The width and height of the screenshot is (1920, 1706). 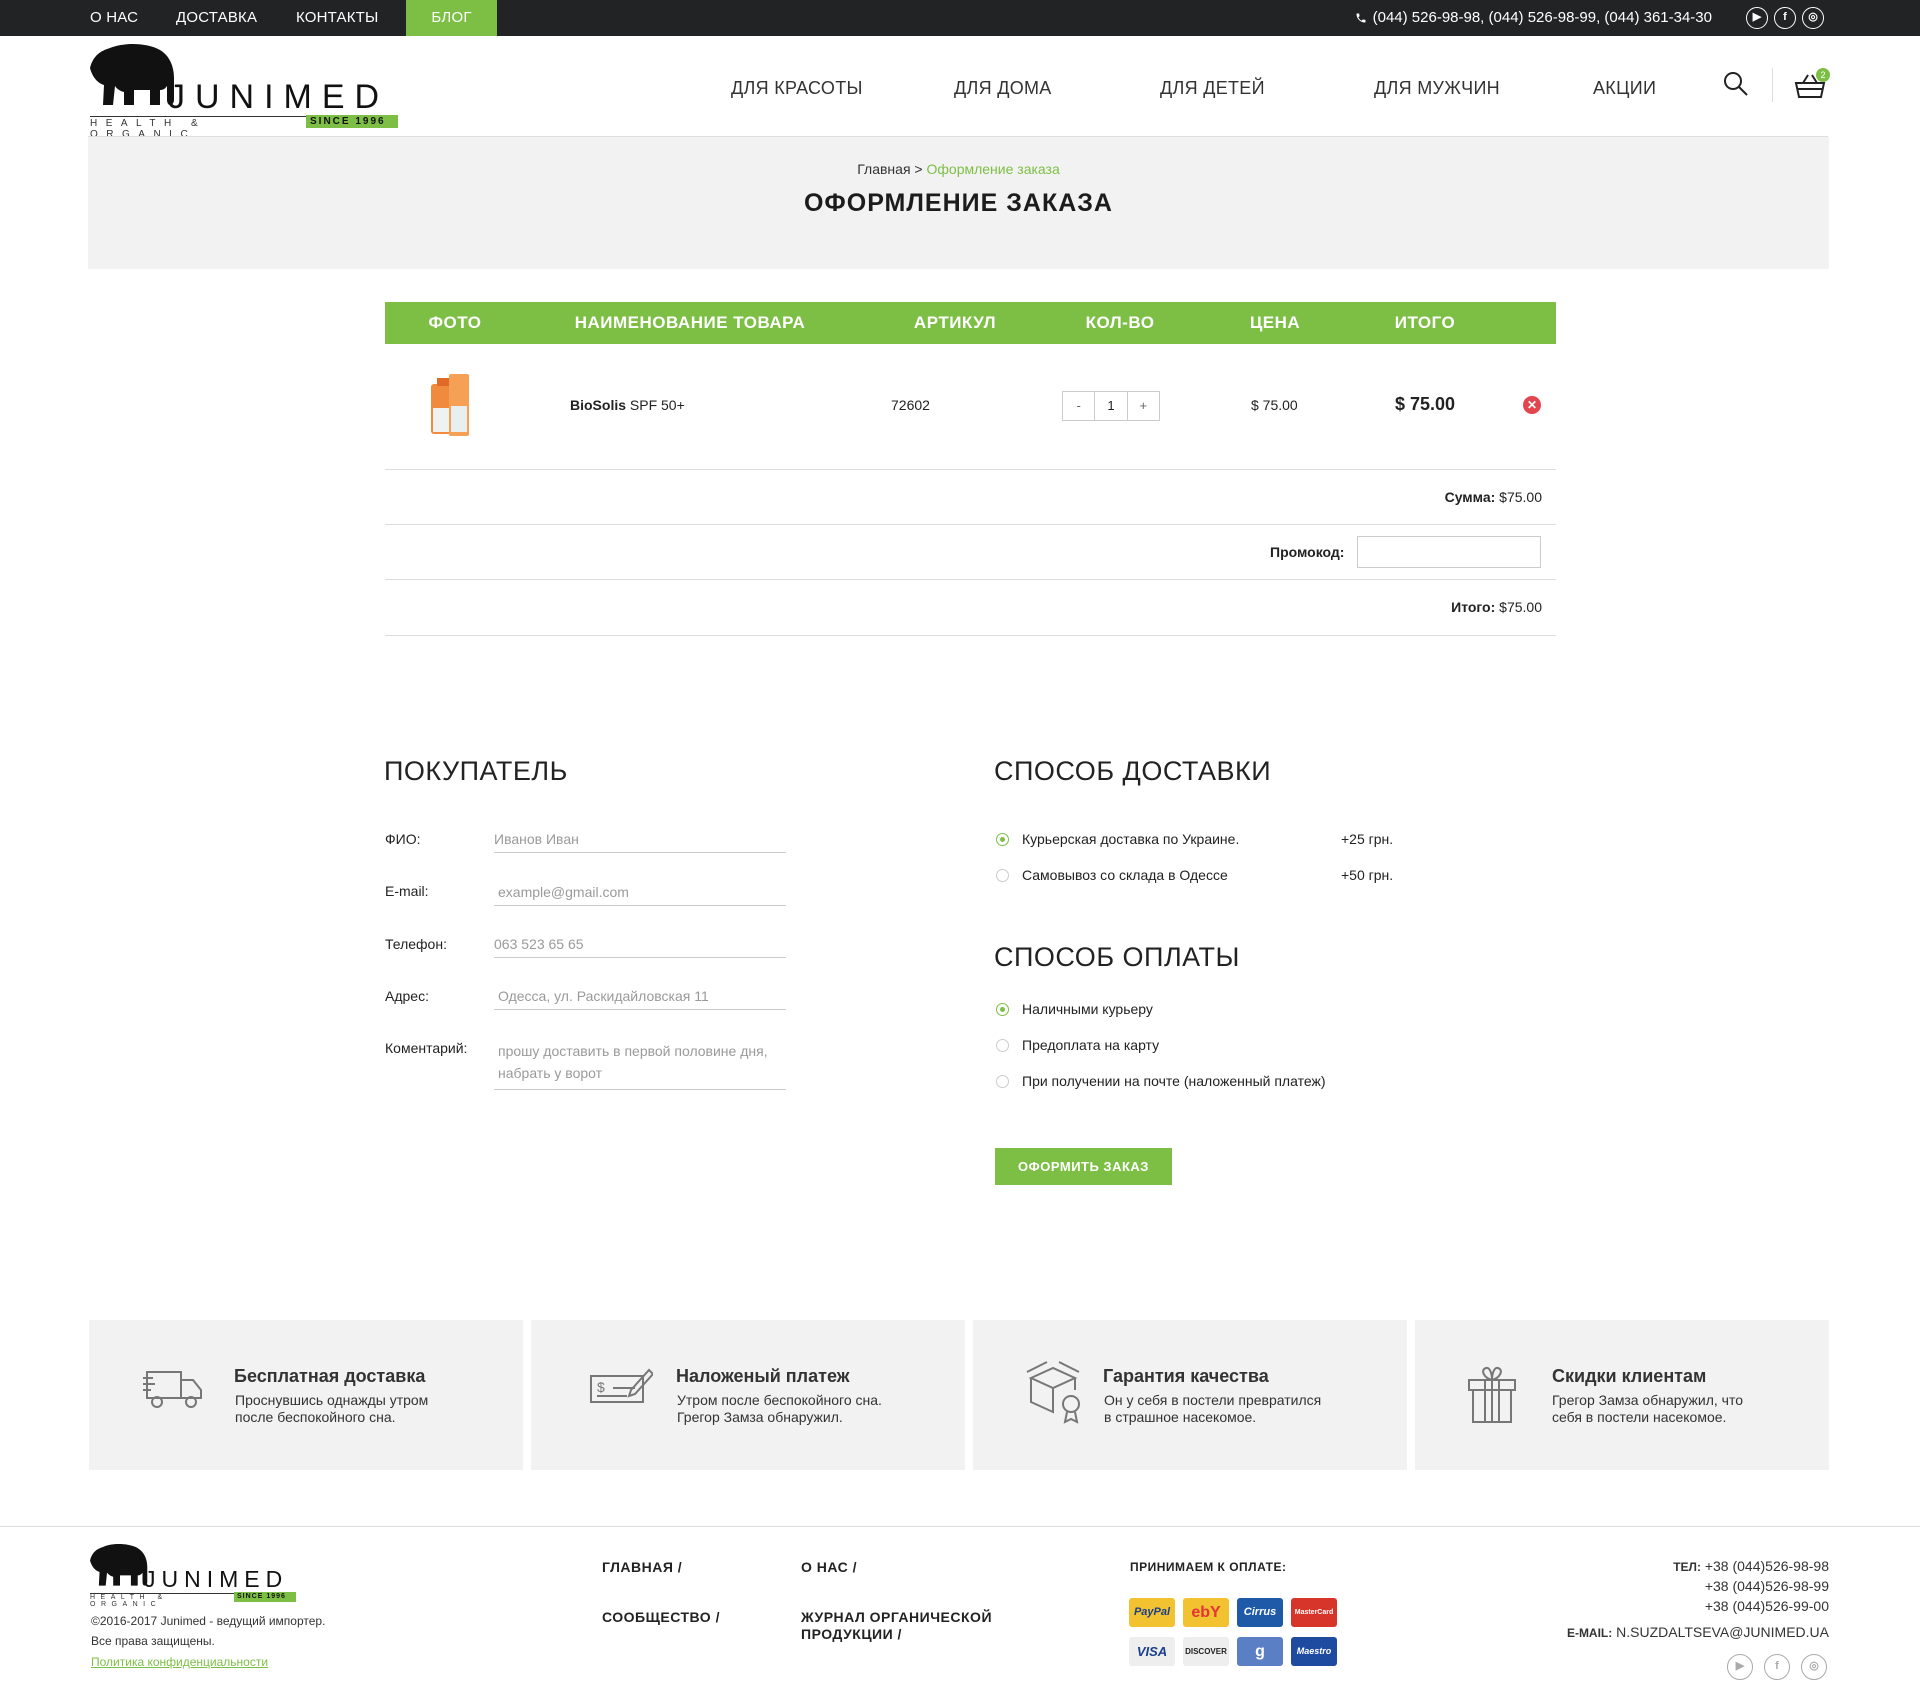 What do you see at coordinates (403, 839) in the screenshot?
I see `fio-label: ФИО:` at bounding box center [403, 839].